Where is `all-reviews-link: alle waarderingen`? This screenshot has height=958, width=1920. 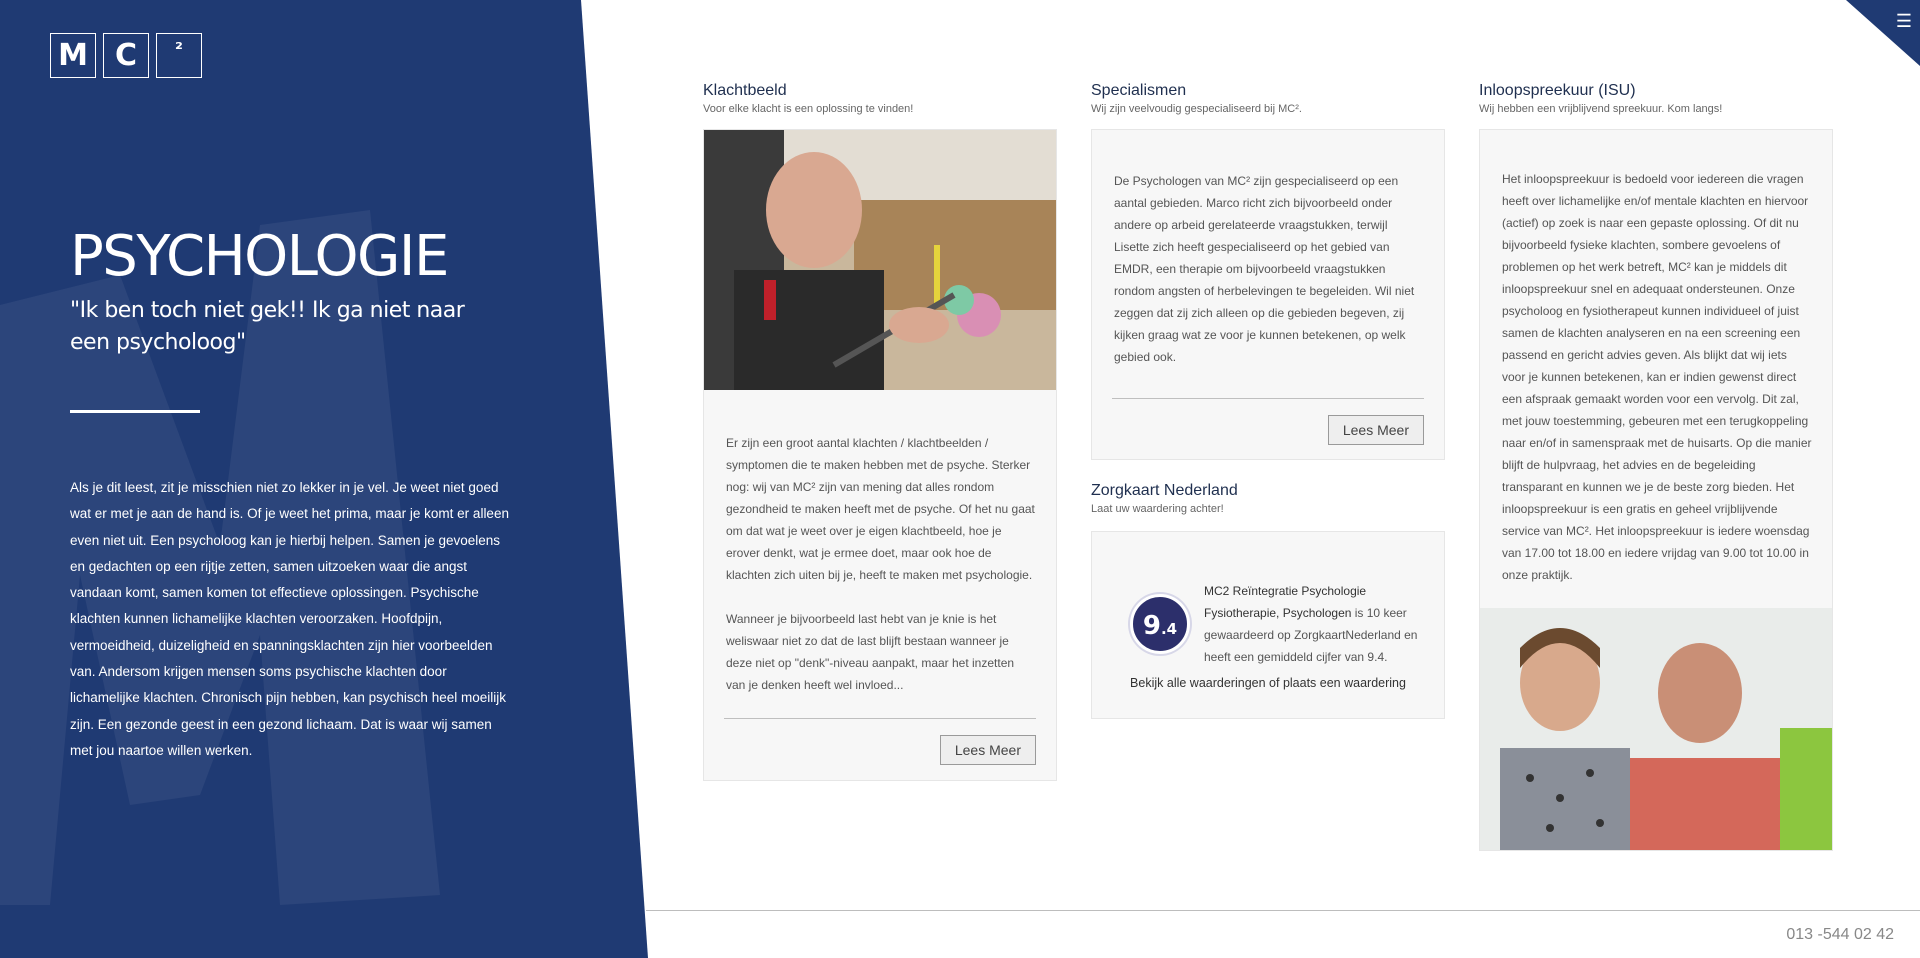
all-reviews-link: alle waarderingen is located at coordinates (1216, 683).